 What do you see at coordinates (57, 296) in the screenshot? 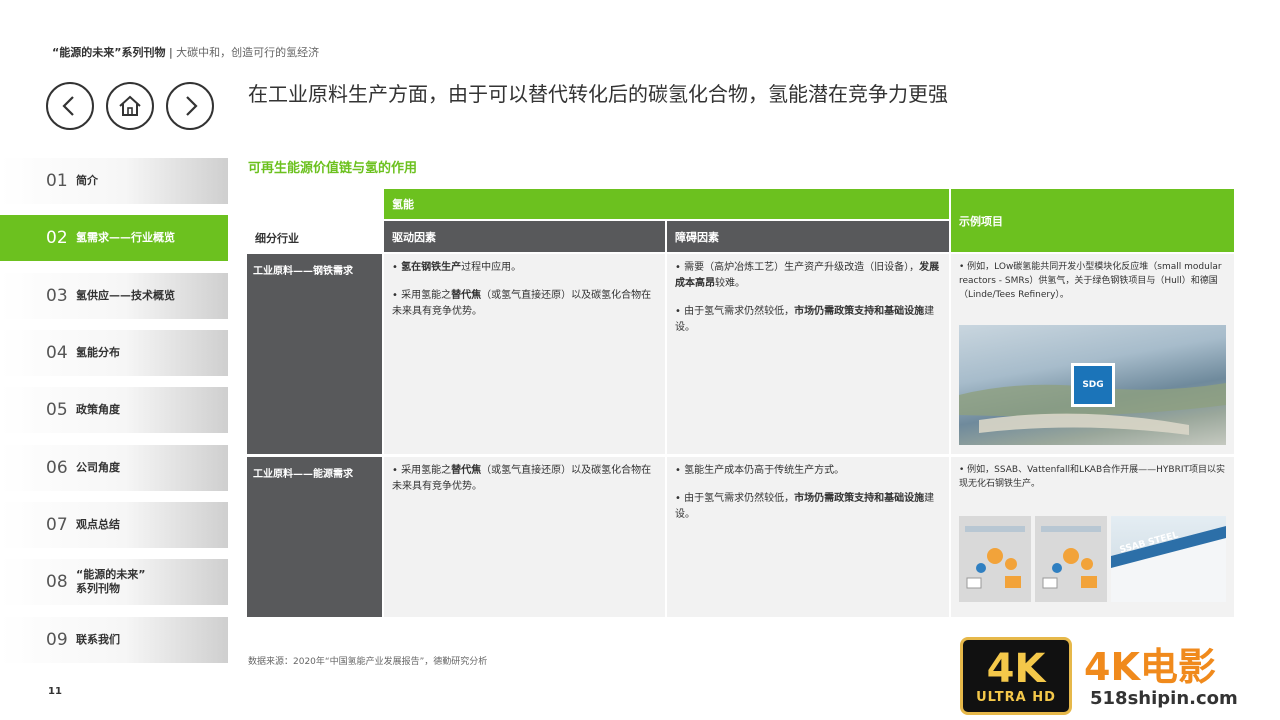
I see `sidebar-item-number: 03` at bounding box center [57, 296].